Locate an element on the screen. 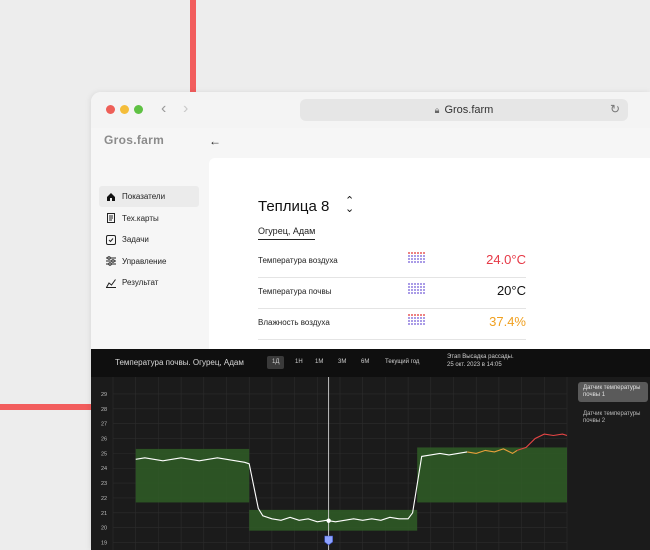 The image size is (650, 550). reload-icon: ↻ is located at coordinates (615, 109).